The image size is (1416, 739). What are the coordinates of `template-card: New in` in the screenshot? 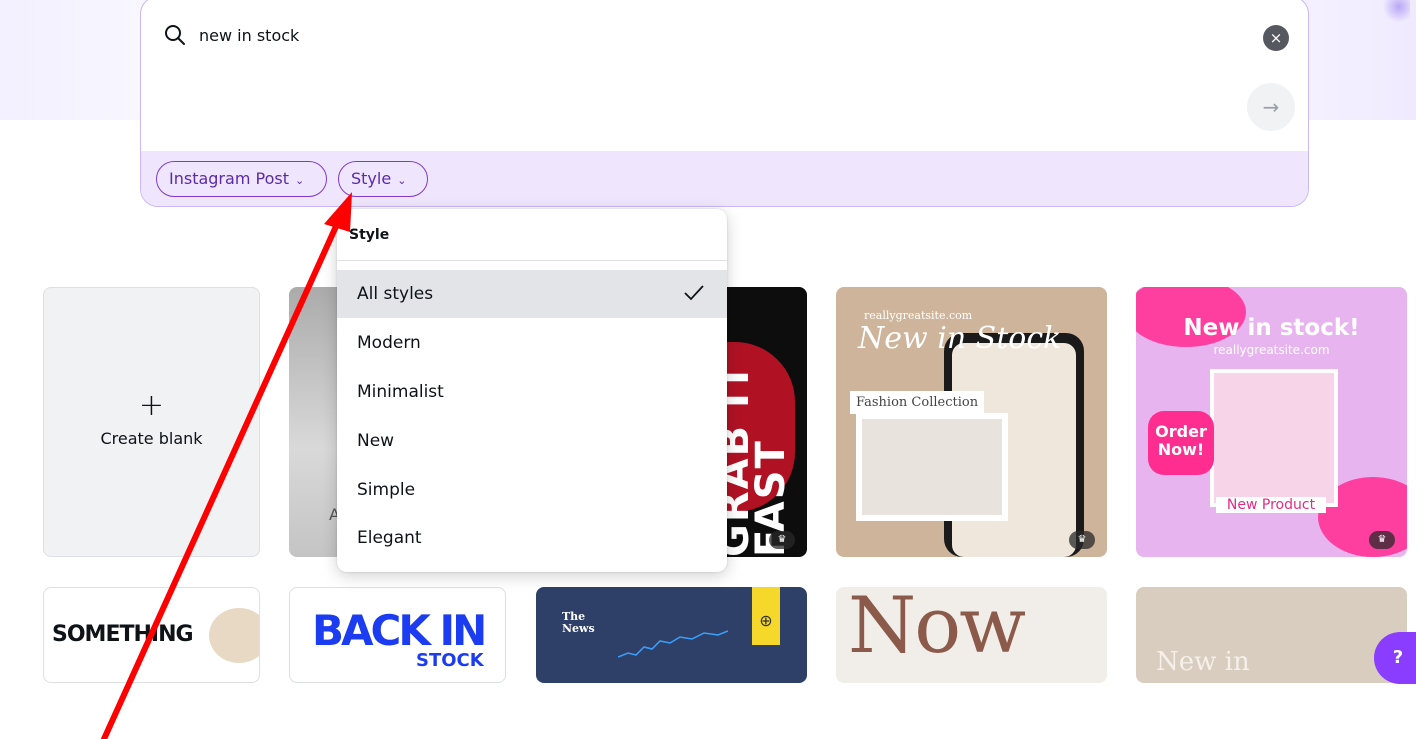 It's located at (1271, 635).